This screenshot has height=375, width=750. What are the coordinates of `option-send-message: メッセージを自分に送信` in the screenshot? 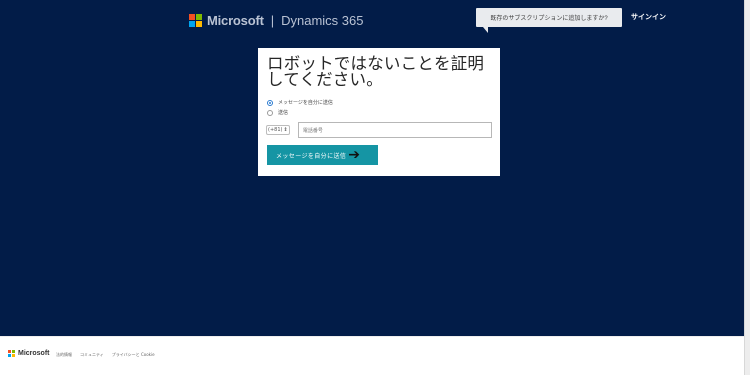 It's located at (379, 102).